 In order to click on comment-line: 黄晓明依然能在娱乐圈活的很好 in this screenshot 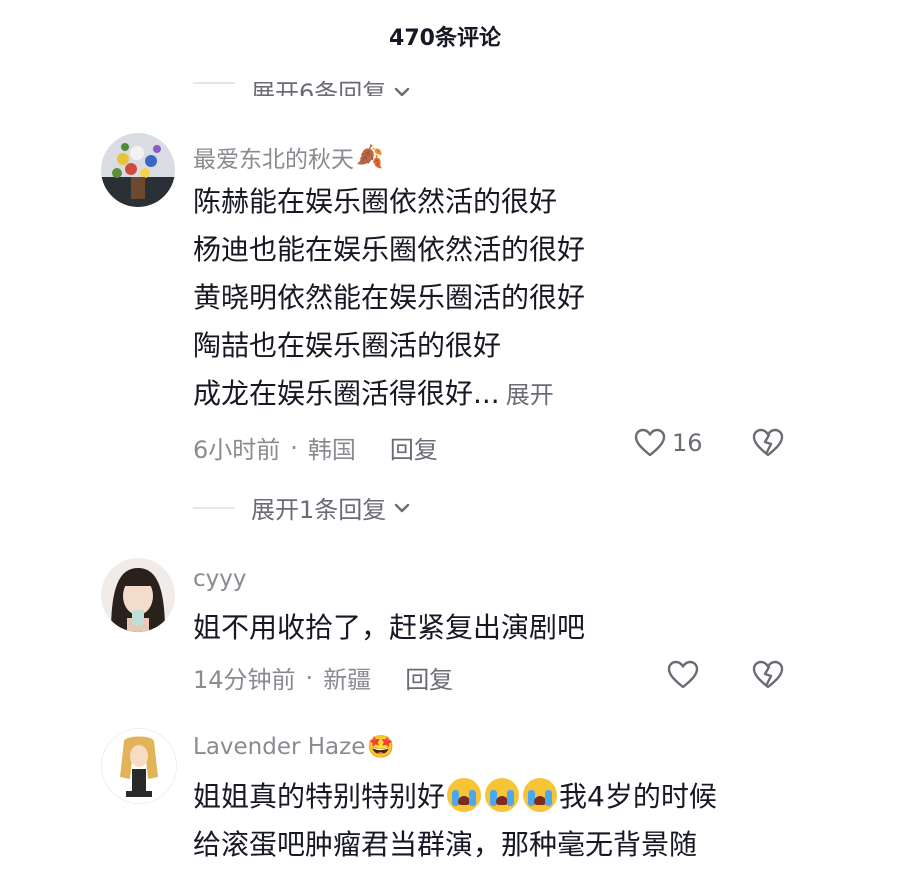, I will do `click(389, 297)`.